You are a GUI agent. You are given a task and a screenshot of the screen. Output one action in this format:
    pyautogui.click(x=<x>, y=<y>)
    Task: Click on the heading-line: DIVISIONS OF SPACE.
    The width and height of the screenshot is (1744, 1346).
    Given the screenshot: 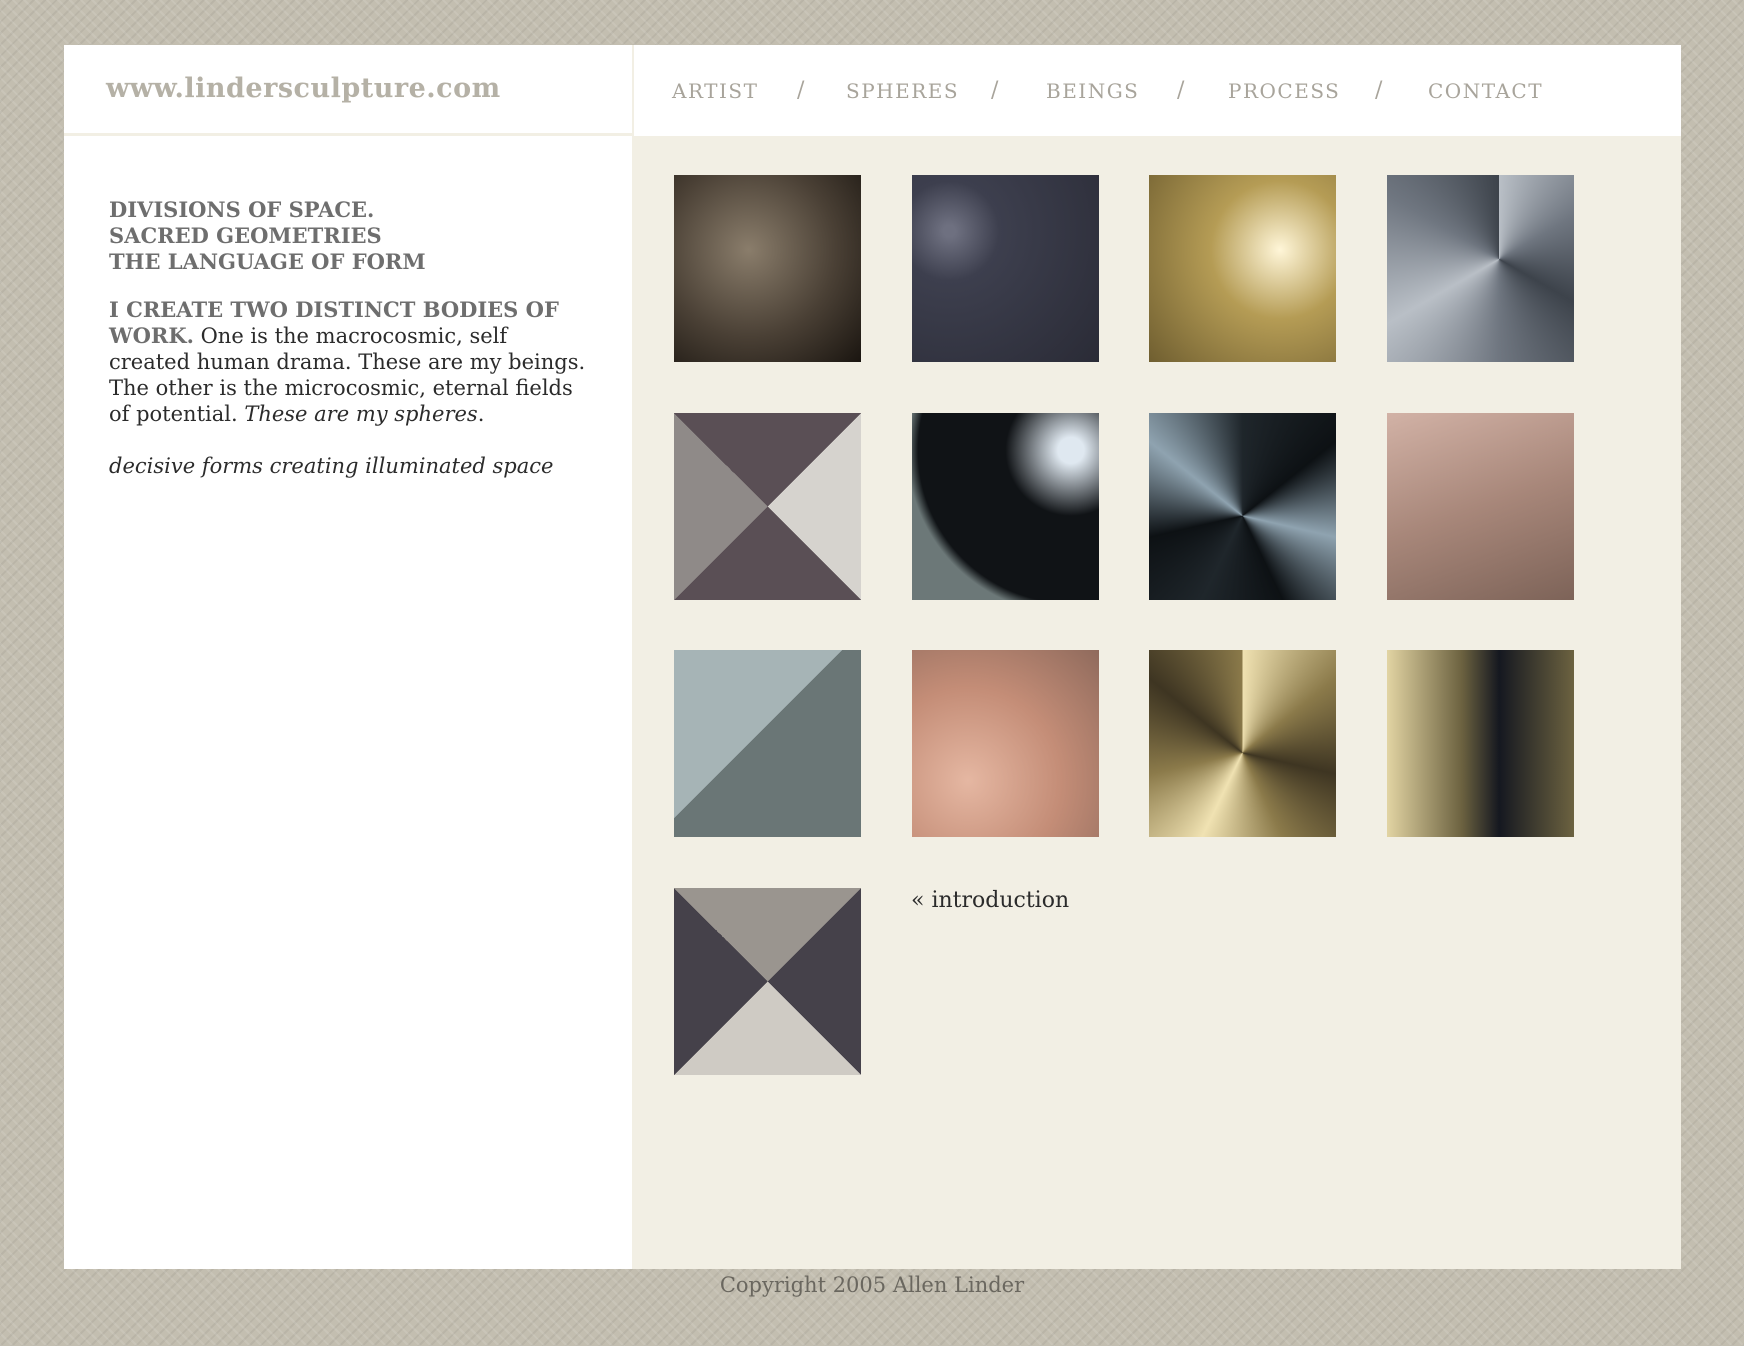 What is the action you would take?
    pyautogui.click(x=242, y=209)
    